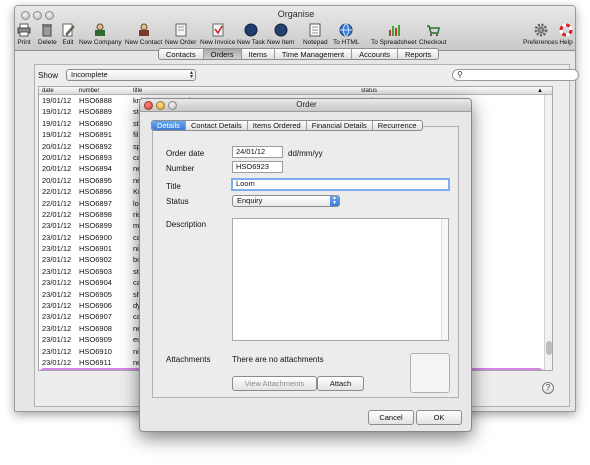 The width and height of the screenshot is (590, 465). I want to click on toolbar-label: To Spreadsheet, so click(394, 42).